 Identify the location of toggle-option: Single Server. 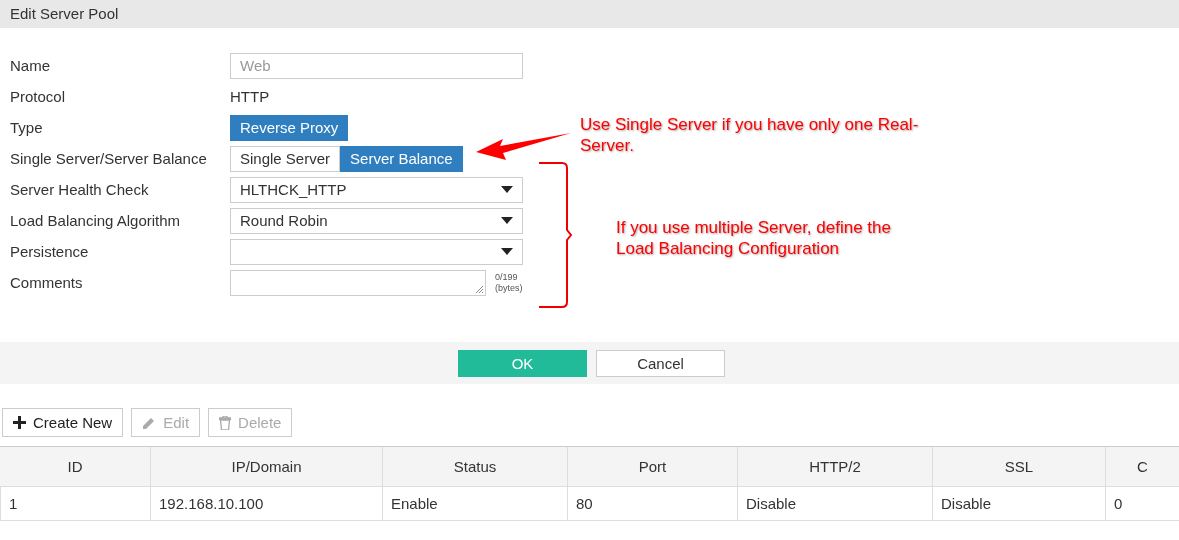
(285, 158).